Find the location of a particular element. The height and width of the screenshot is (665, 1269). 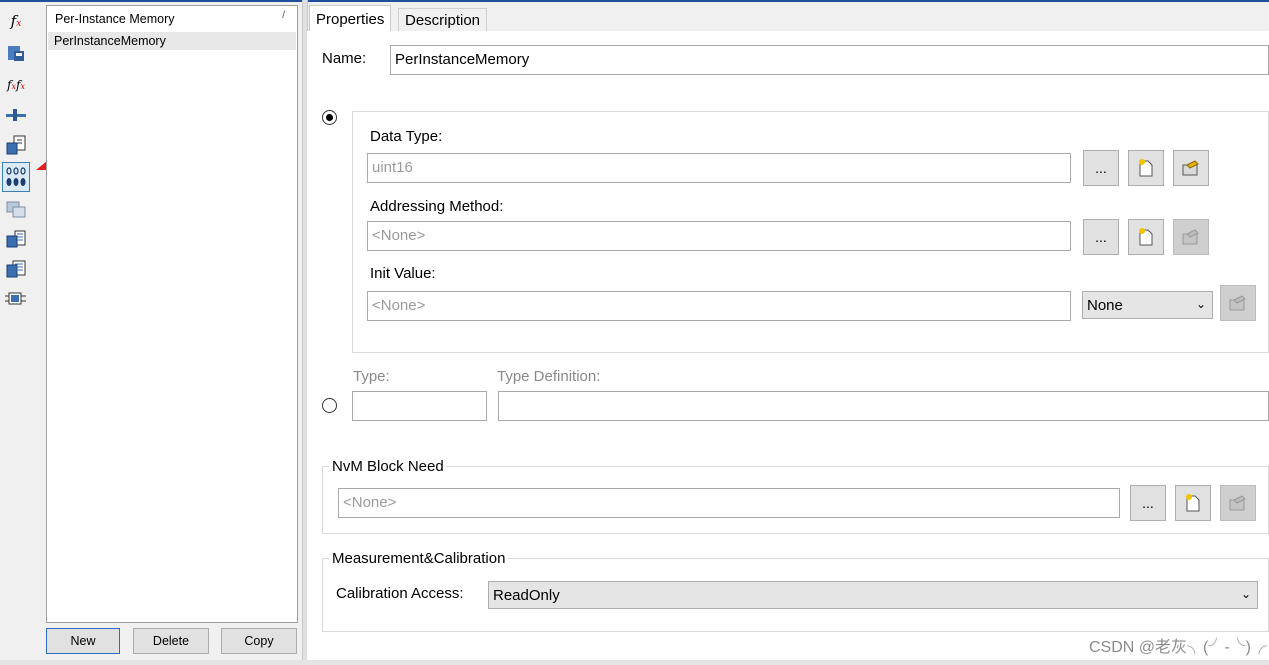

component-group-icon is located at coordinates (16, 209).